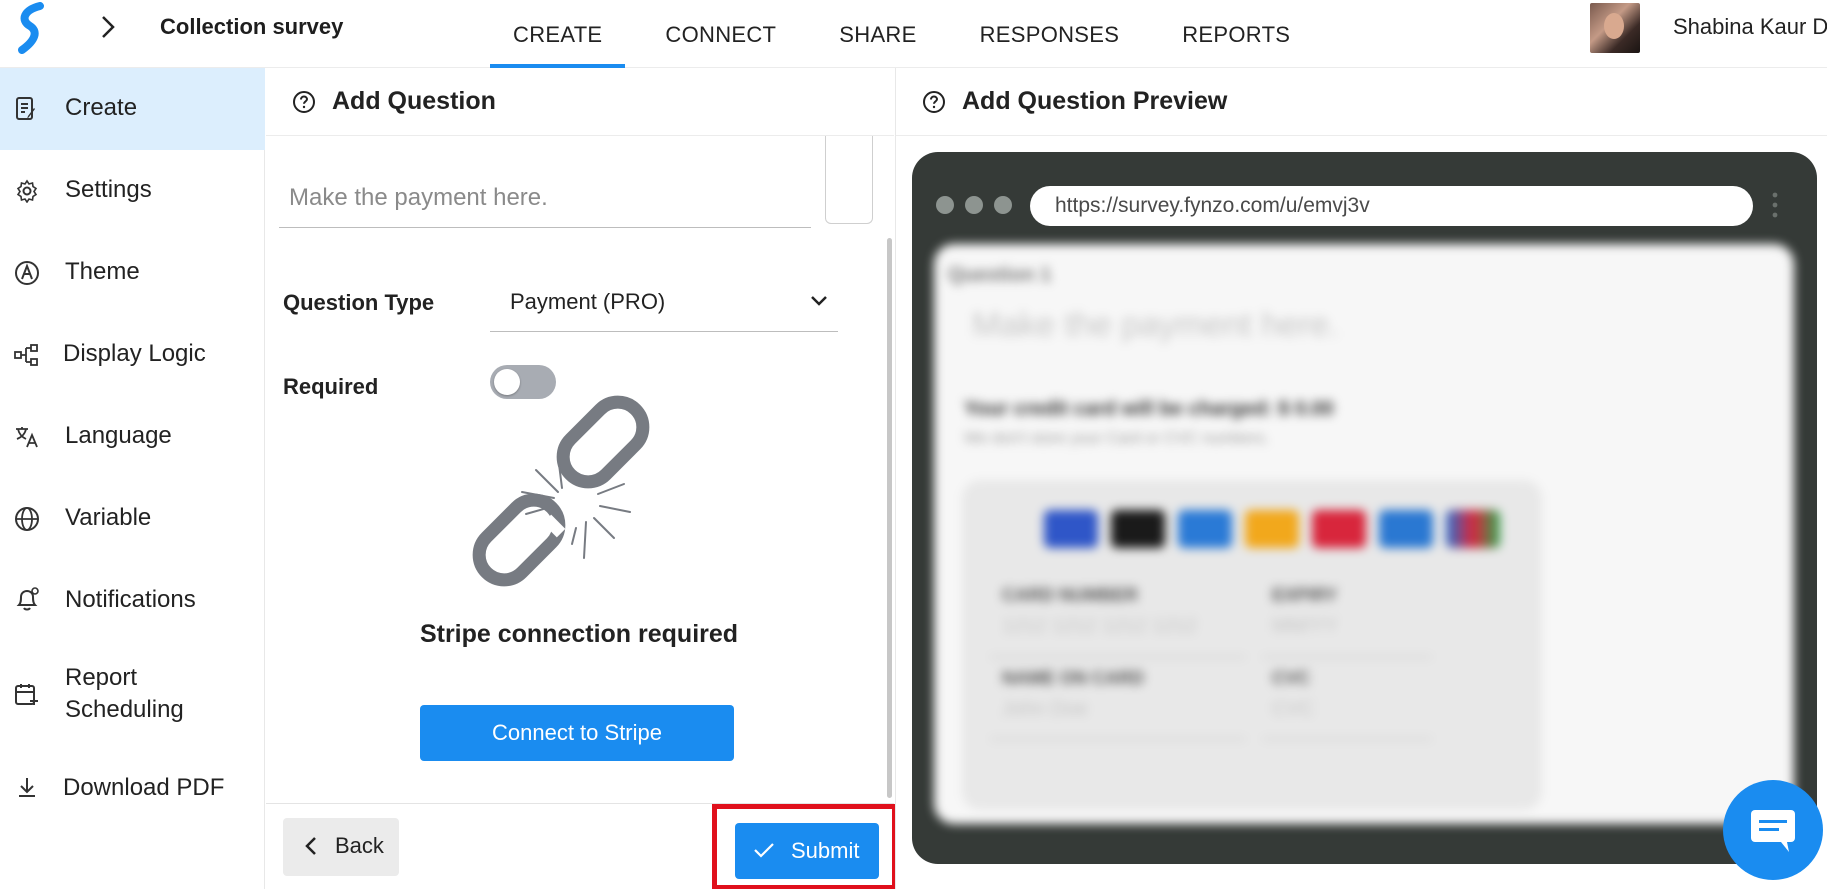 The height and width of the screenshot is (889, 1827). Describe the element at coordinates (579, 634) in the screenshot. I see `stripe-required-message: Stripe connection required` at that location.